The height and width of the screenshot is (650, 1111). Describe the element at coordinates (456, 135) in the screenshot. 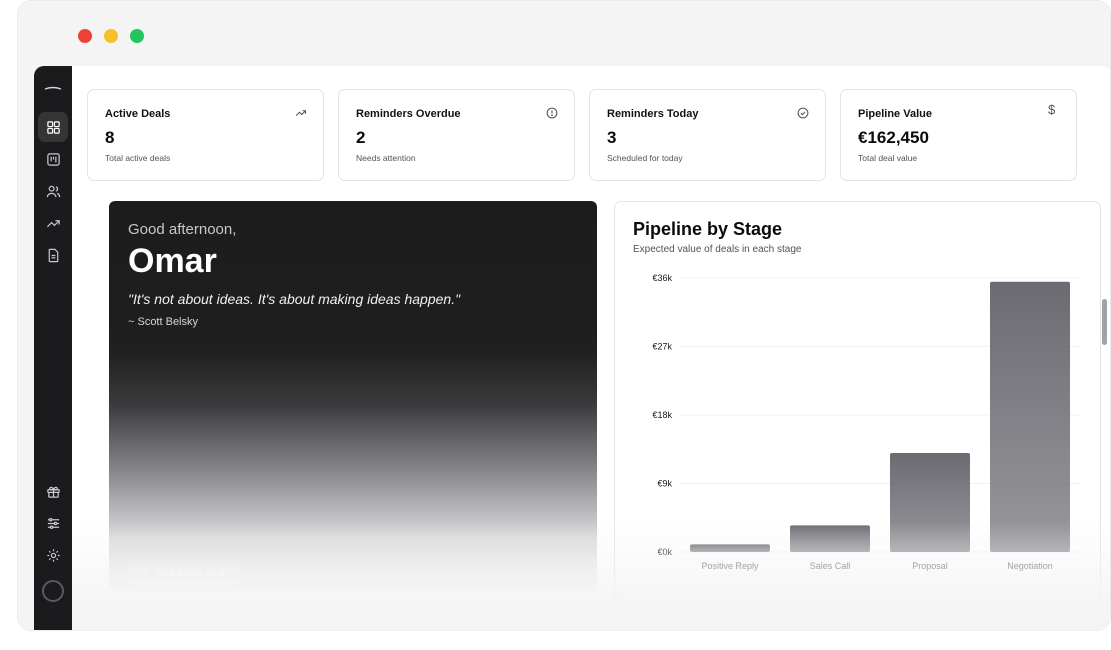

I see `stat-card-reminders-overdue: Reminders Overdue 2 Needs attention` at that location.